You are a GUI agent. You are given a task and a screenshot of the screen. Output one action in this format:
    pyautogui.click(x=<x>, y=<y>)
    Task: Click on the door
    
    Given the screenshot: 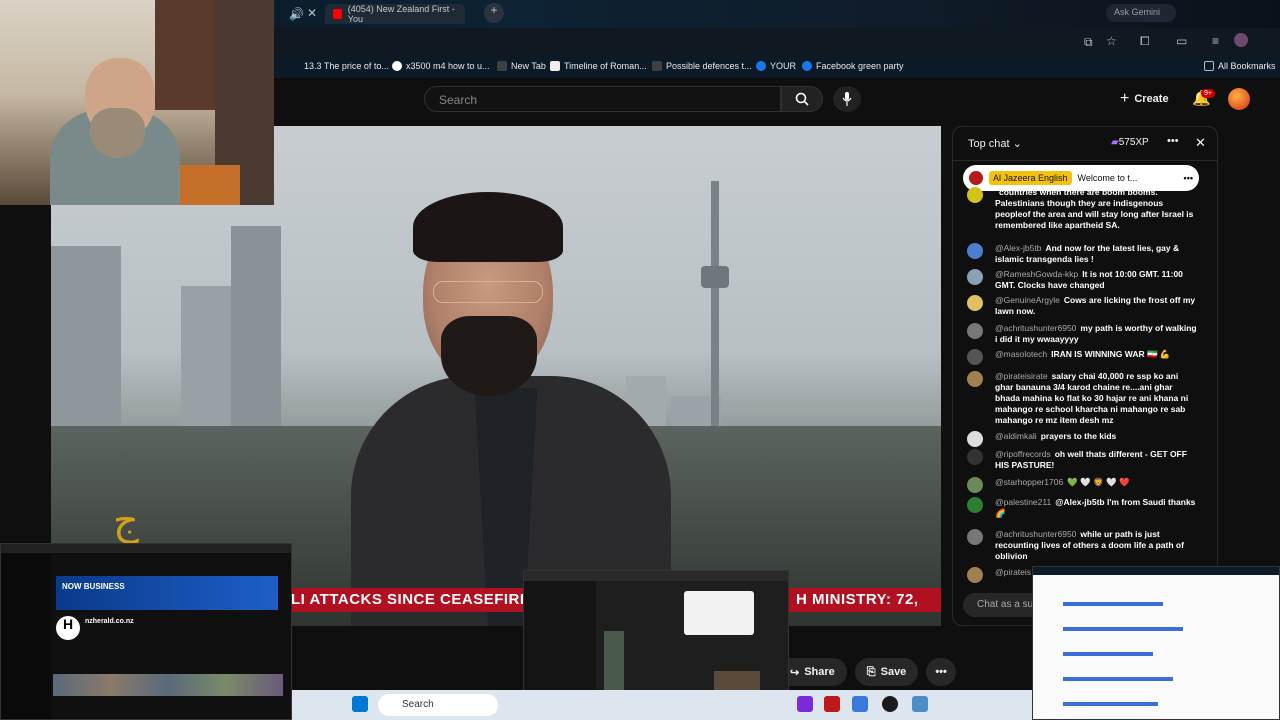 What is the action you would take?
    pyautogui.click(x=185, y=55)
    